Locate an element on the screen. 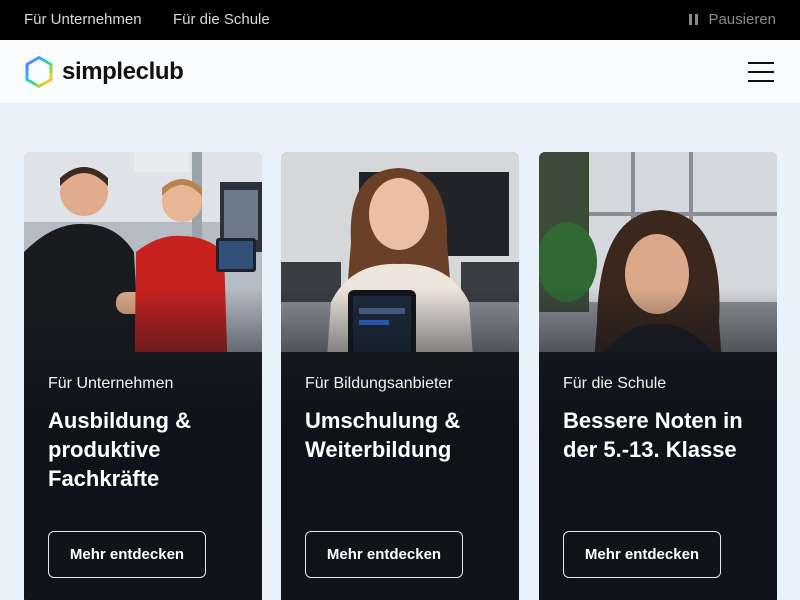 This screenshot has height=600, width=800. card-headline: Umschulung & Weiterbildung is located at coordinates (383, 435).